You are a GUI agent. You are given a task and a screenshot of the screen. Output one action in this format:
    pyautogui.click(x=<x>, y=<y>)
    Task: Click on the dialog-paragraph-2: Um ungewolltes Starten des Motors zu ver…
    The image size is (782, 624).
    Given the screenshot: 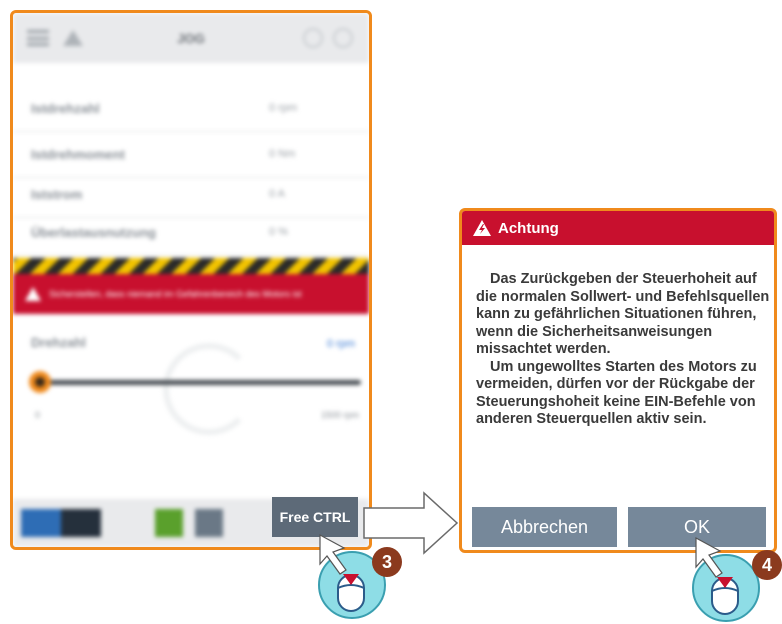 What is the action you would take?
    pyautogui.click(x=616, y=393)
    